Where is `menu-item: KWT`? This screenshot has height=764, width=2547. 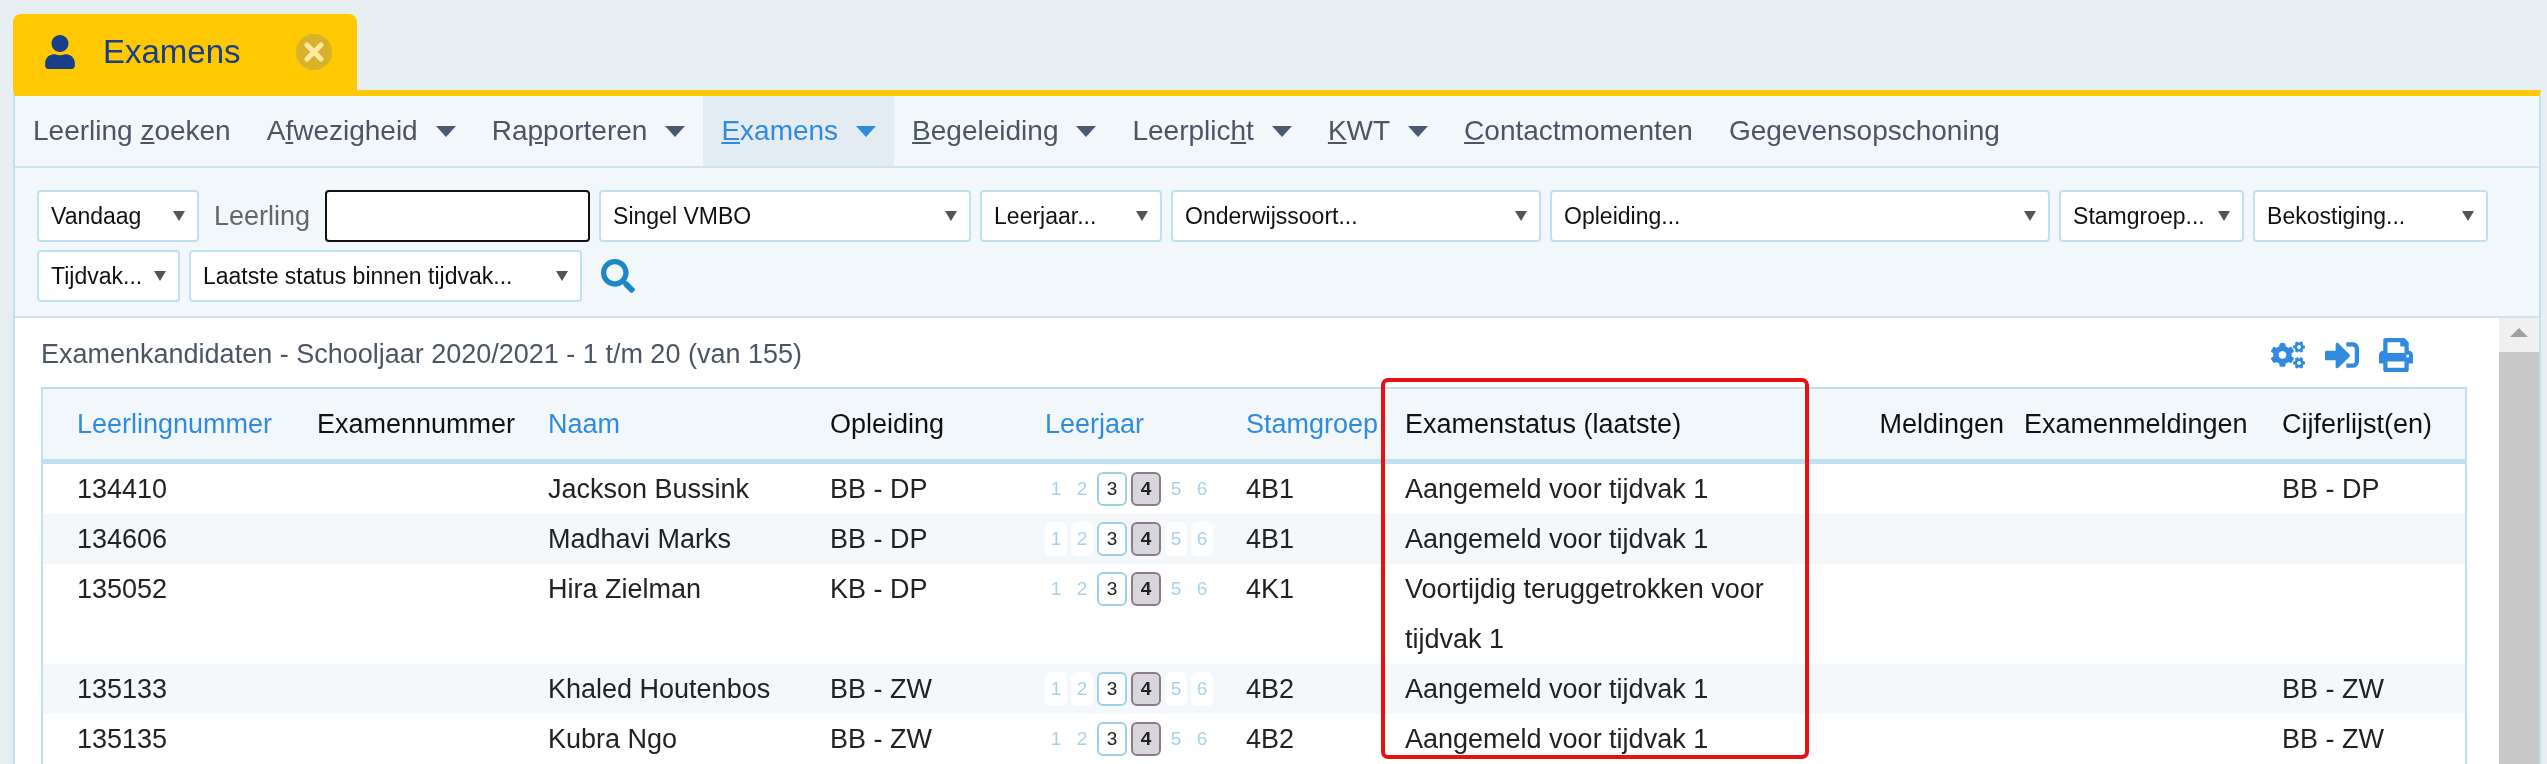 menu-item: KWT is located at coordinates (1378, 131).